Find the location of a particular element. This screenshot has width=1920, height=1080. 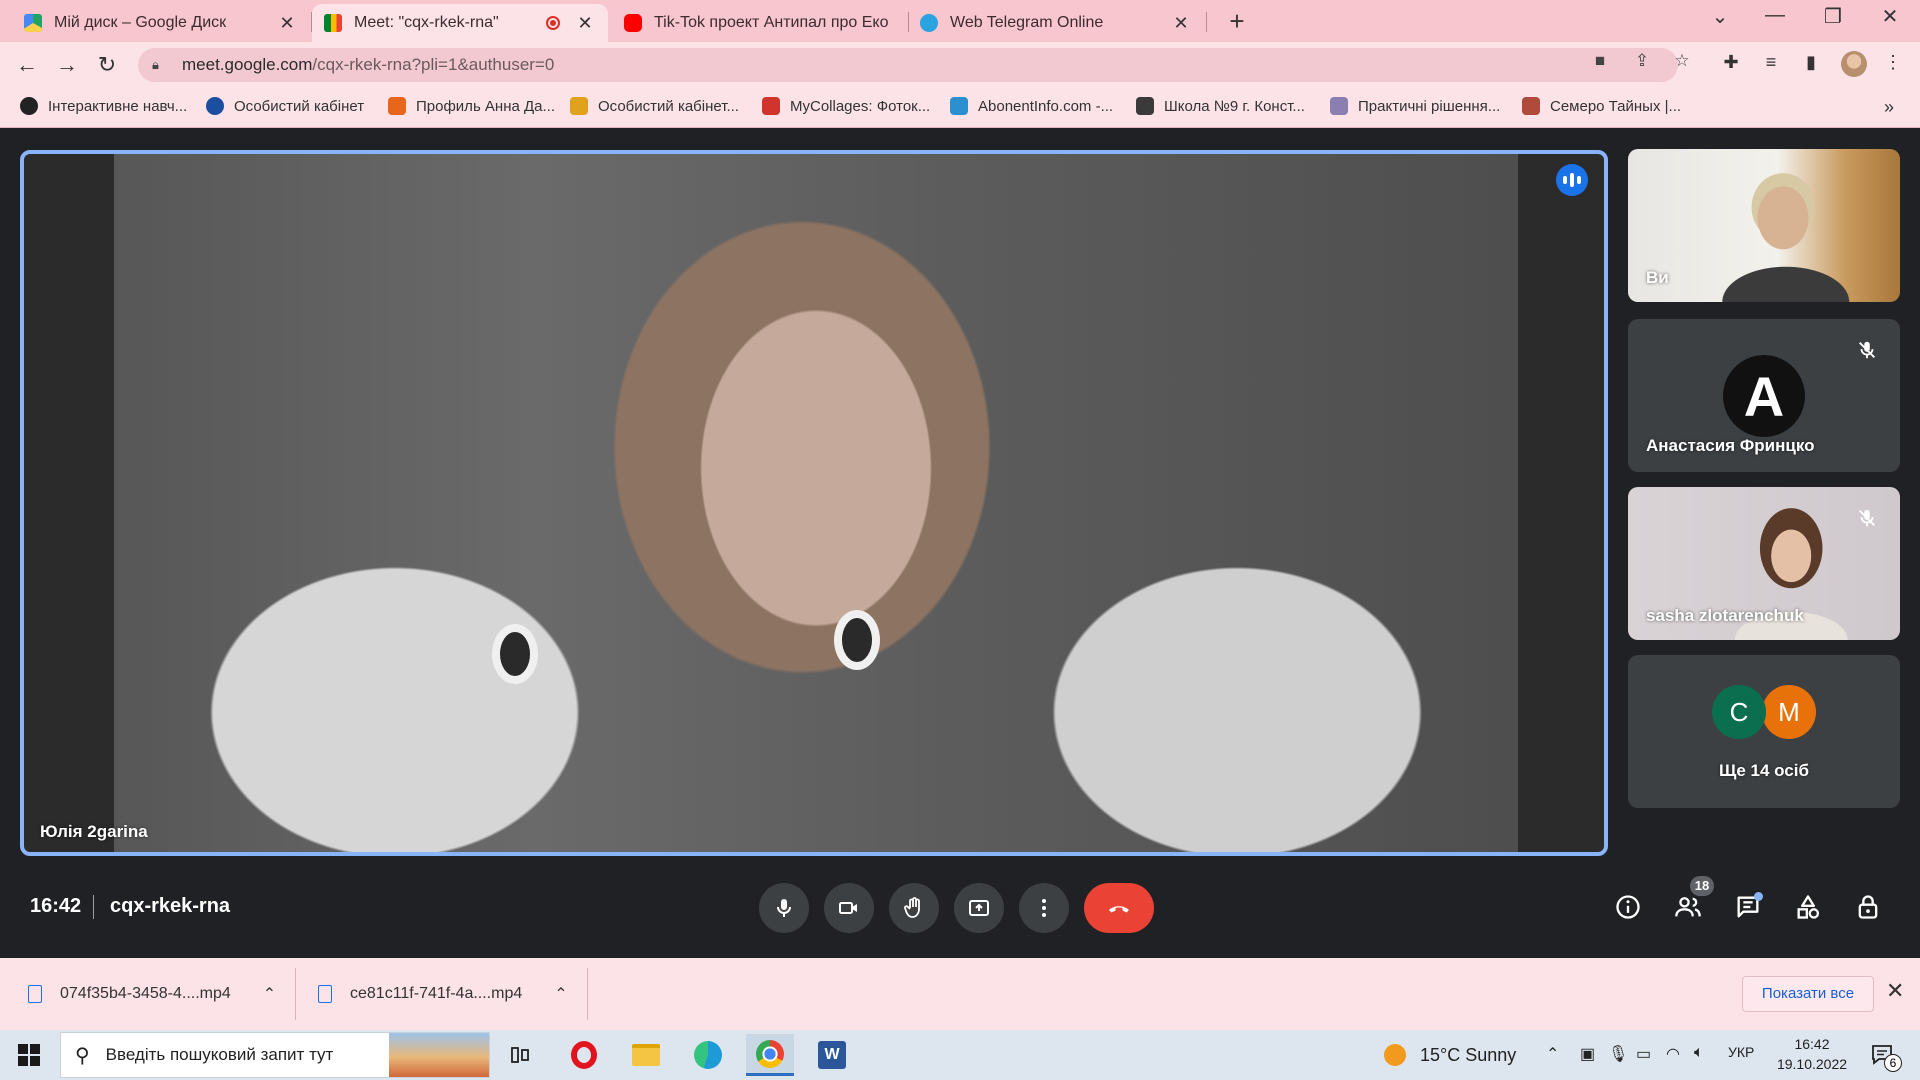

bookmark-star-icon: ☆ is located at coordinates (1682, 61).